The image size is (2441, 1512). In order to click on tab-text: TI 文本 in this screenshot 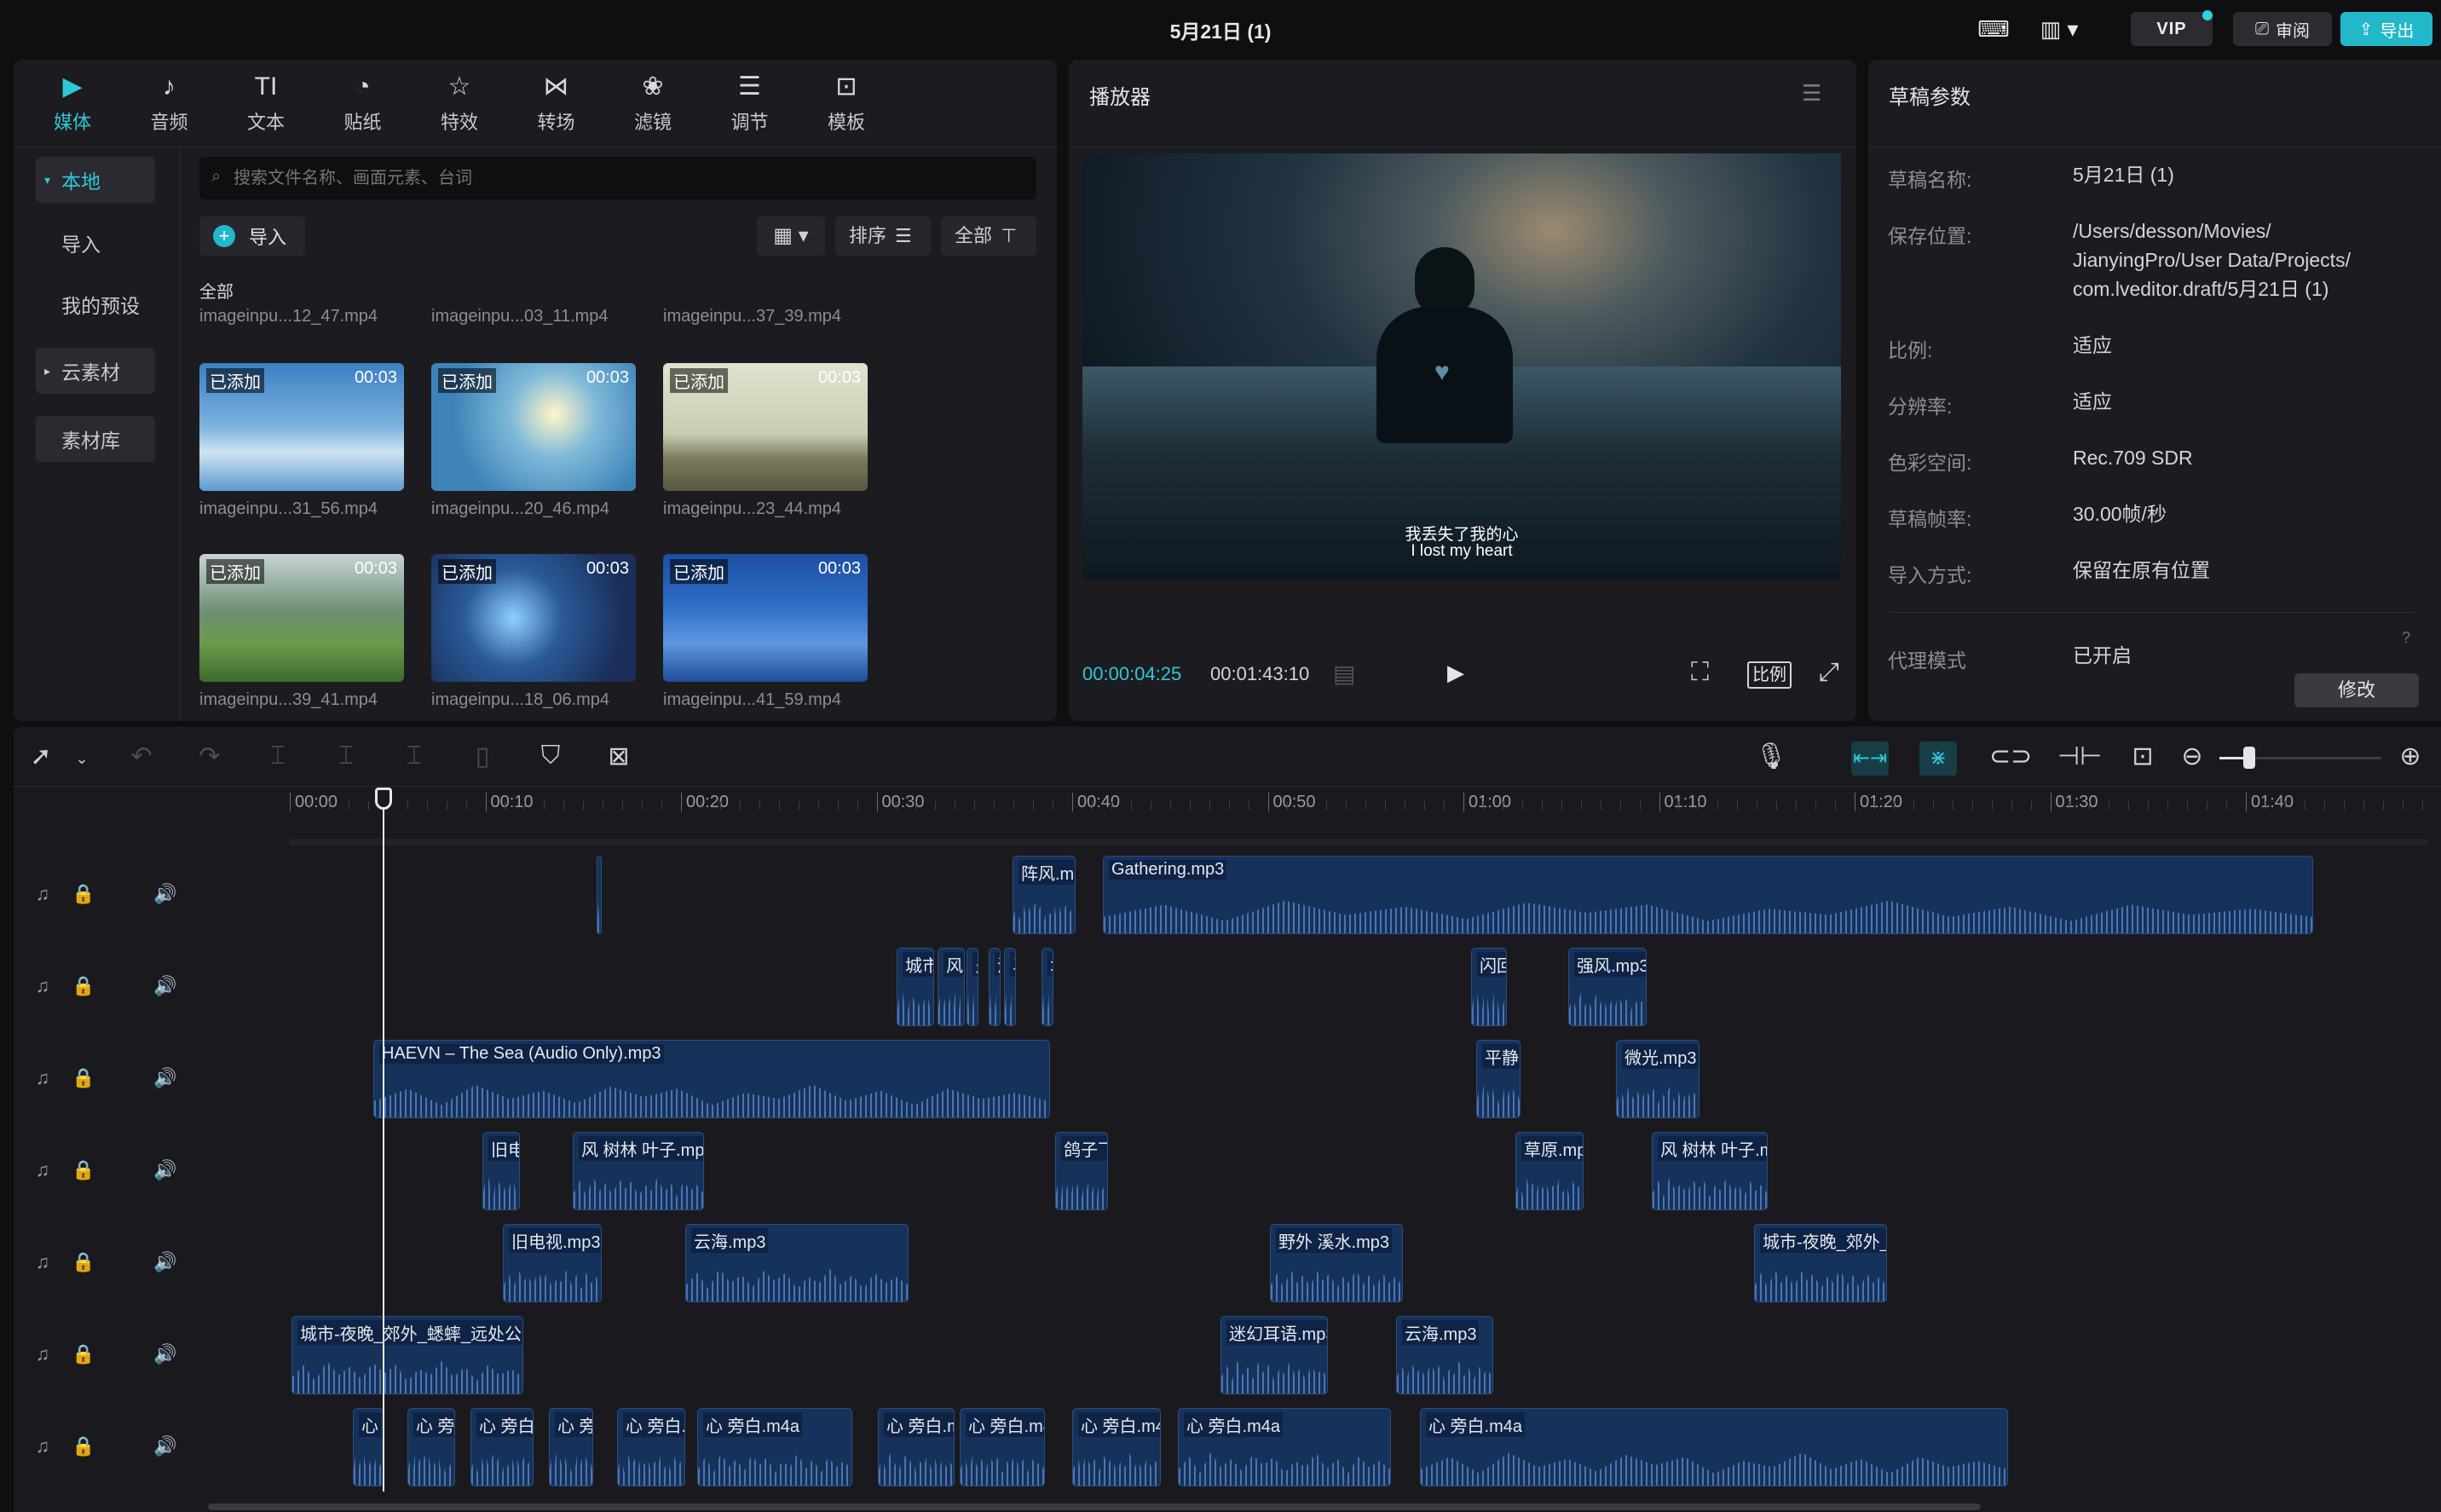, I will do `click(266, 103)`.